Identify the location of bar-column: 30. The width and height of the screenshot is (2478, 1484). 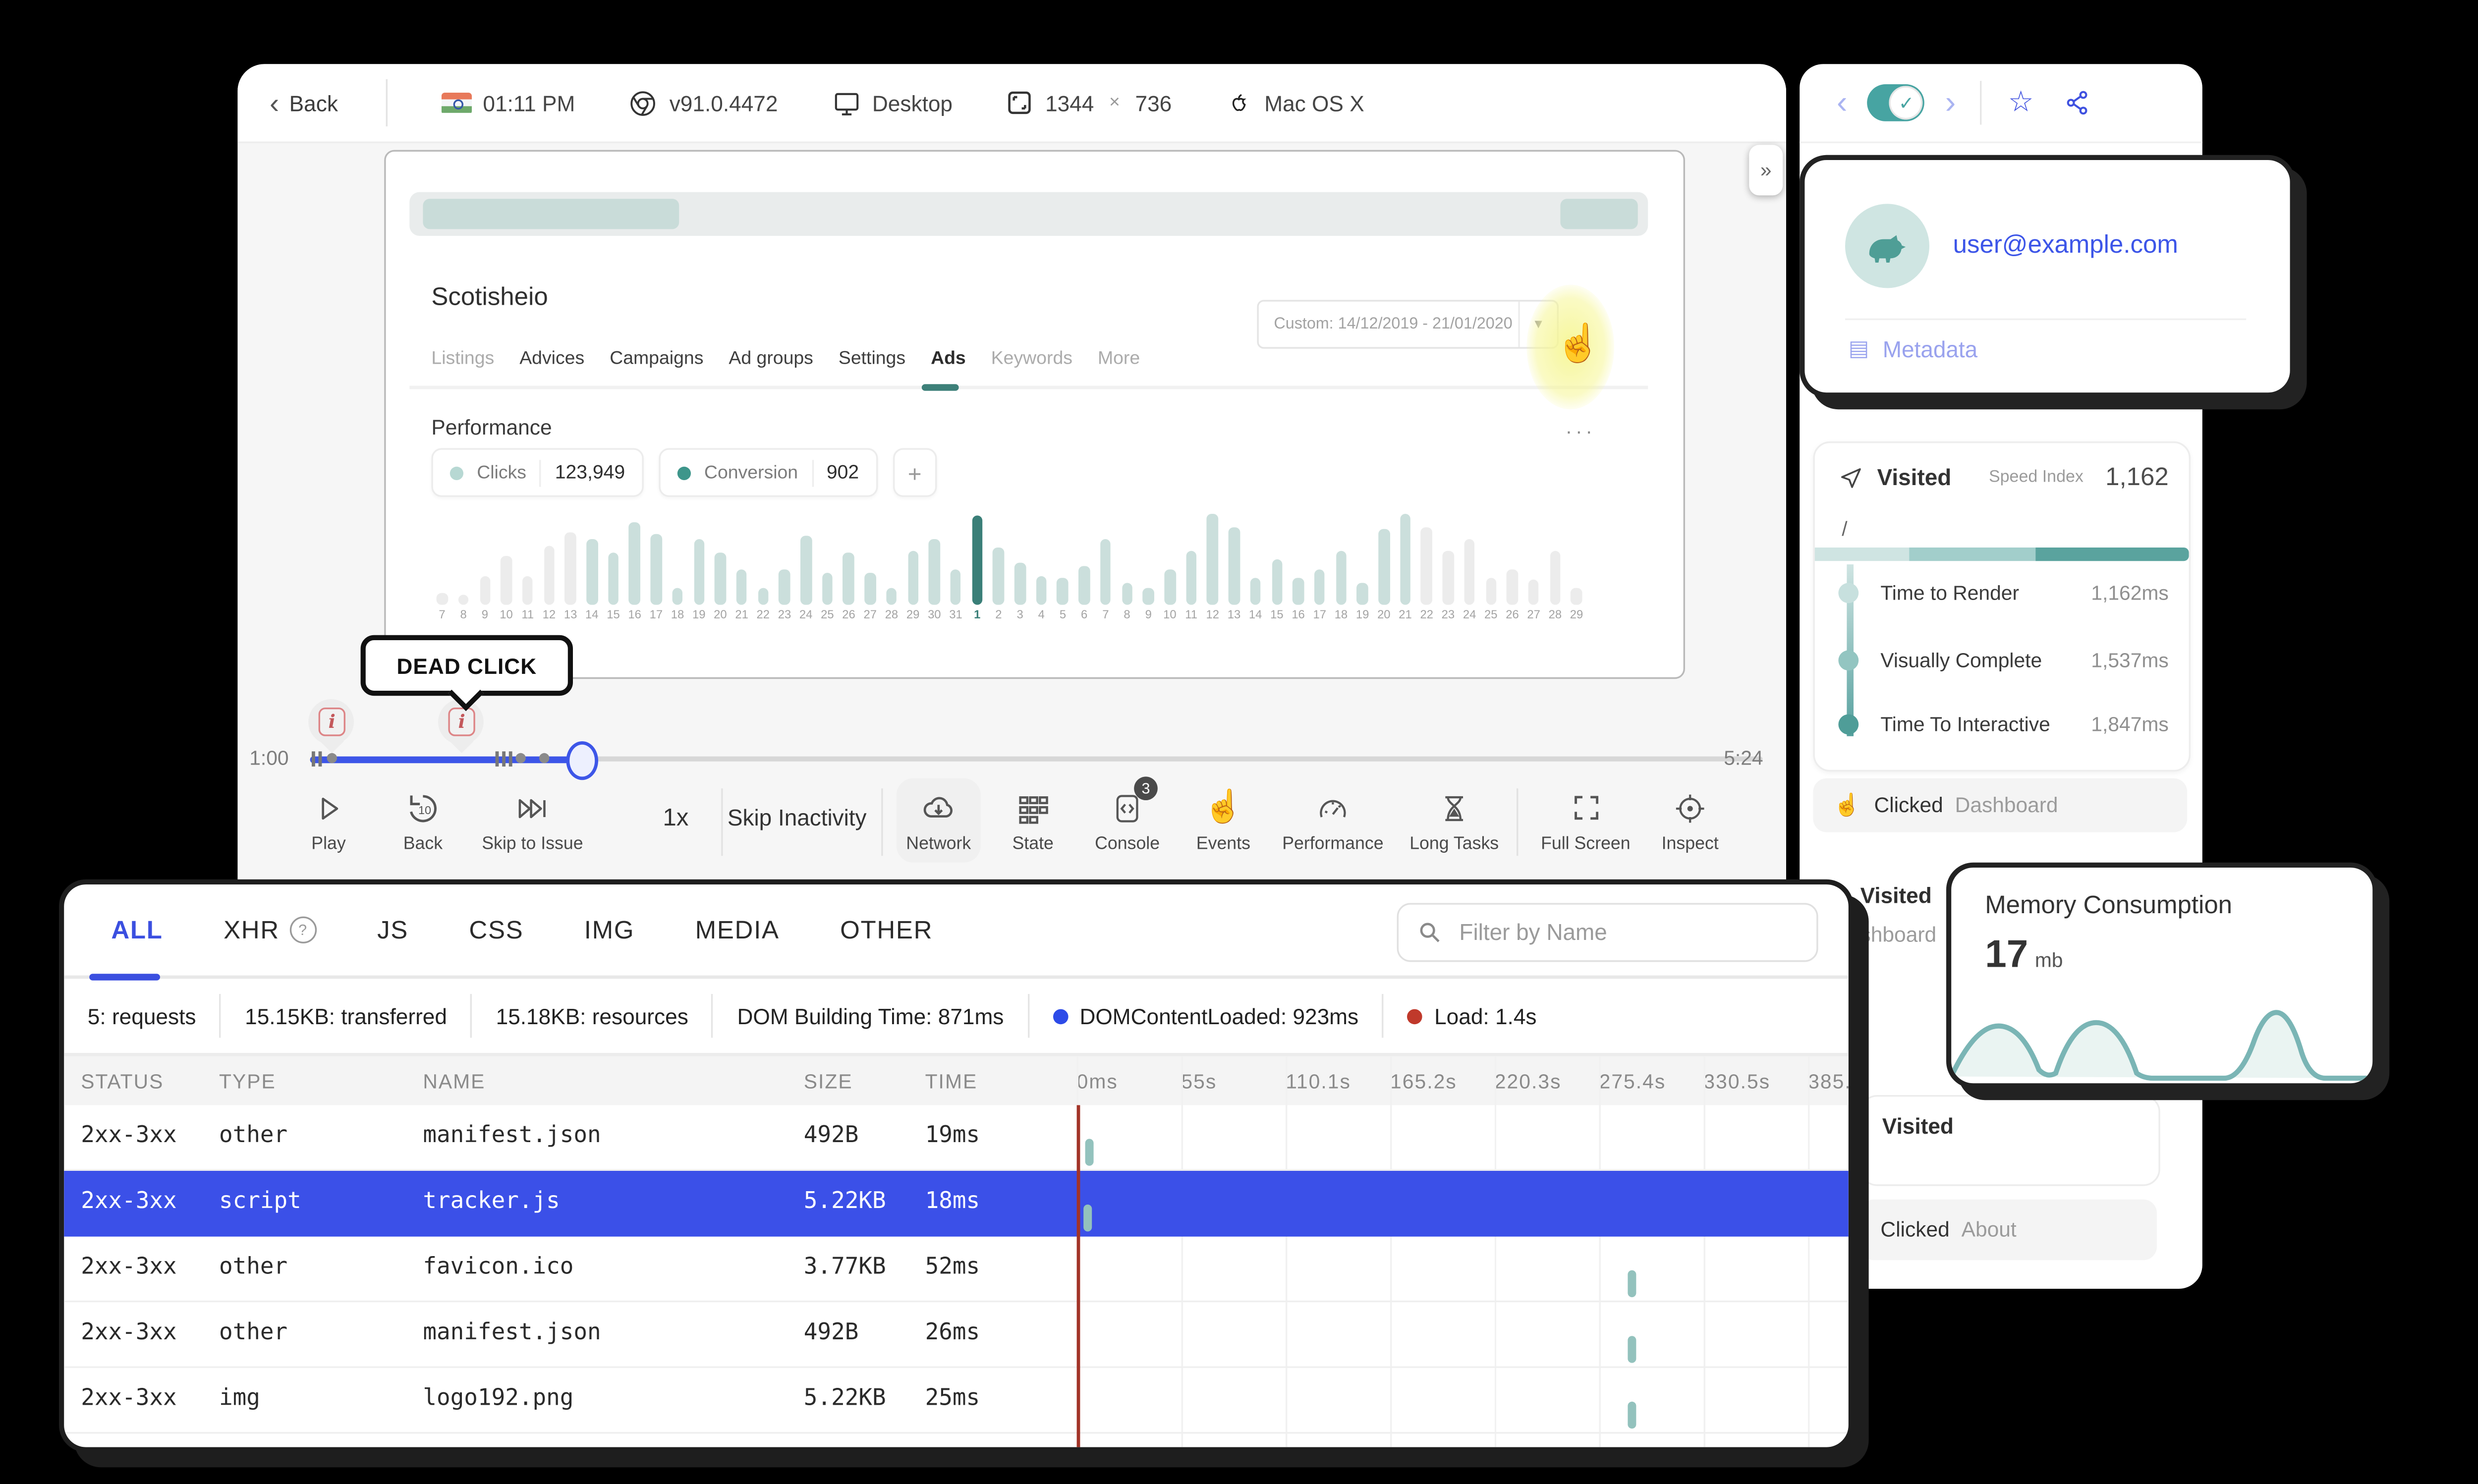
(934, 565).